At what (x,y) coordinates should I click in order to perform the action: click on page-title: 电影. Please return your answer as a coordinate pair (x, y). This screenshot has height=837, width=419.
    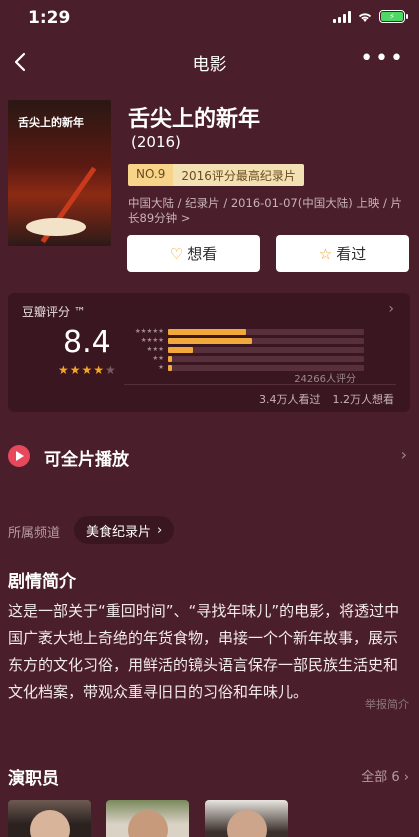
    Looking at the image, I should click on (209, 65).